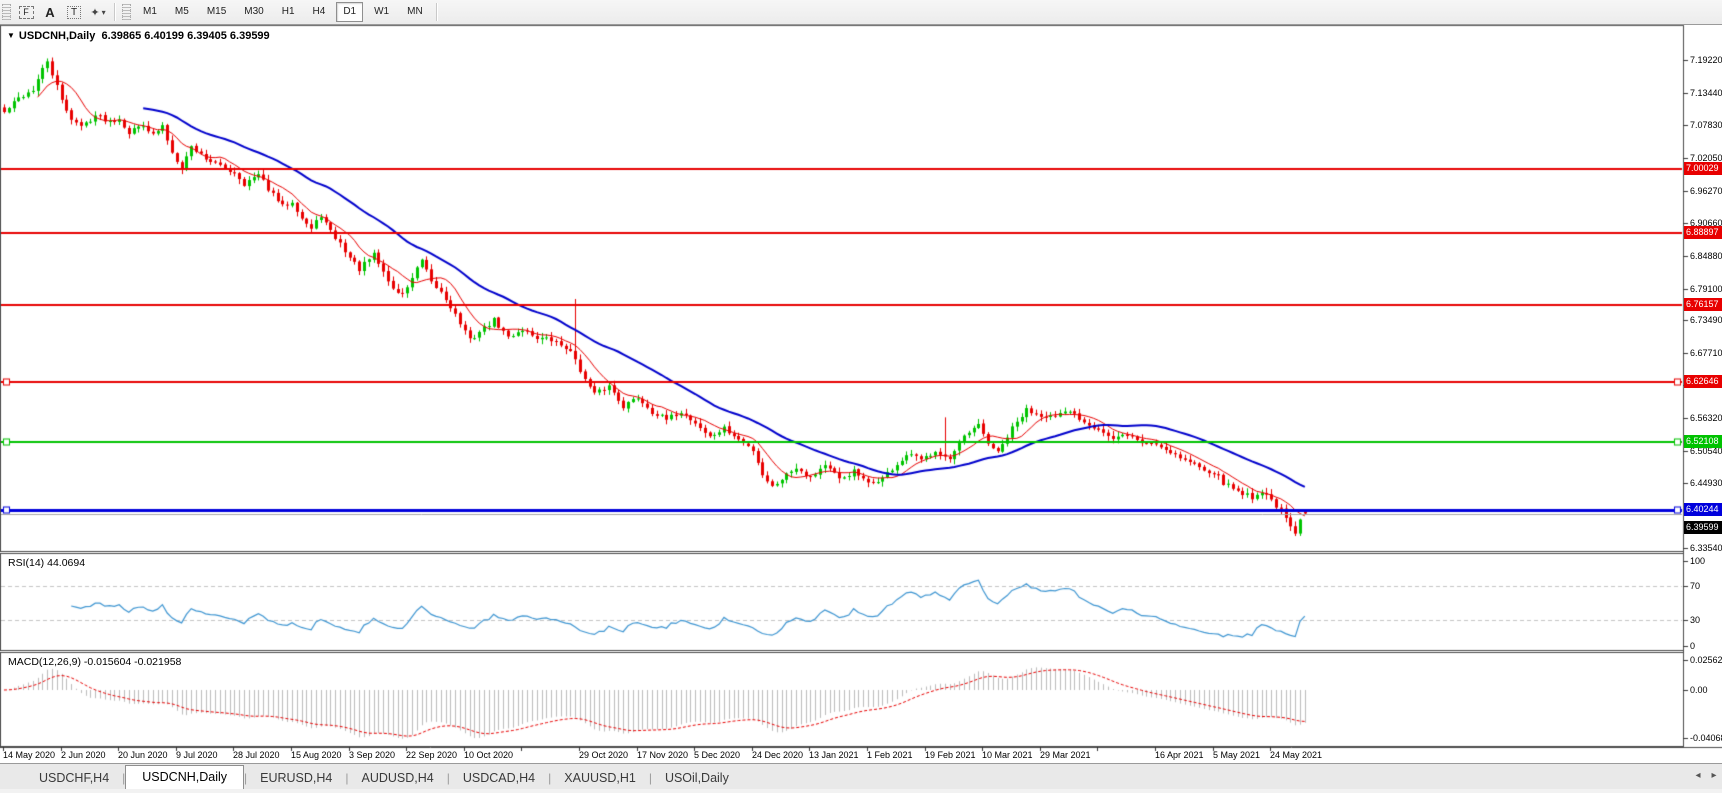 The image size is (1722, 793). What do you see at coordinates (600, 778) in the screenshot?
I see `chart-tab-xauusd-h1: XAUUSD,H1` at bounding box center [600, 778].